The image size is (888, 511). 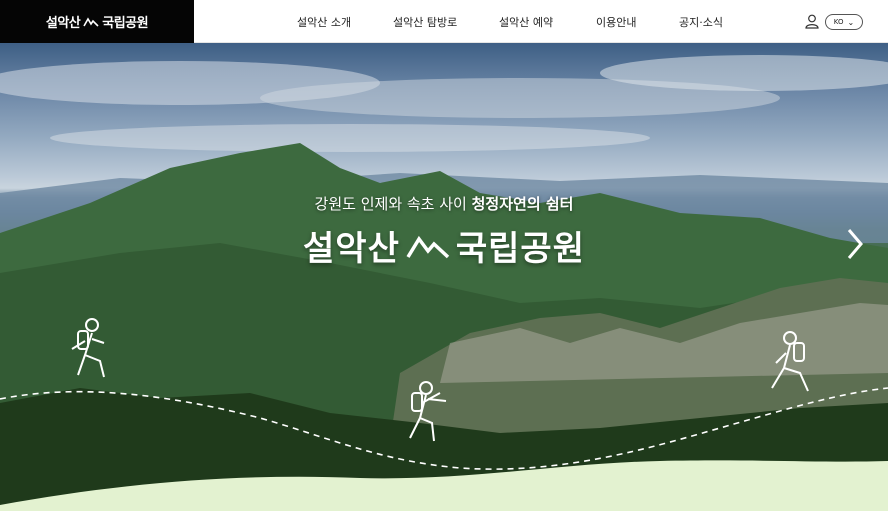 I want to click on language-label: KO, so click(x=838, y=22).